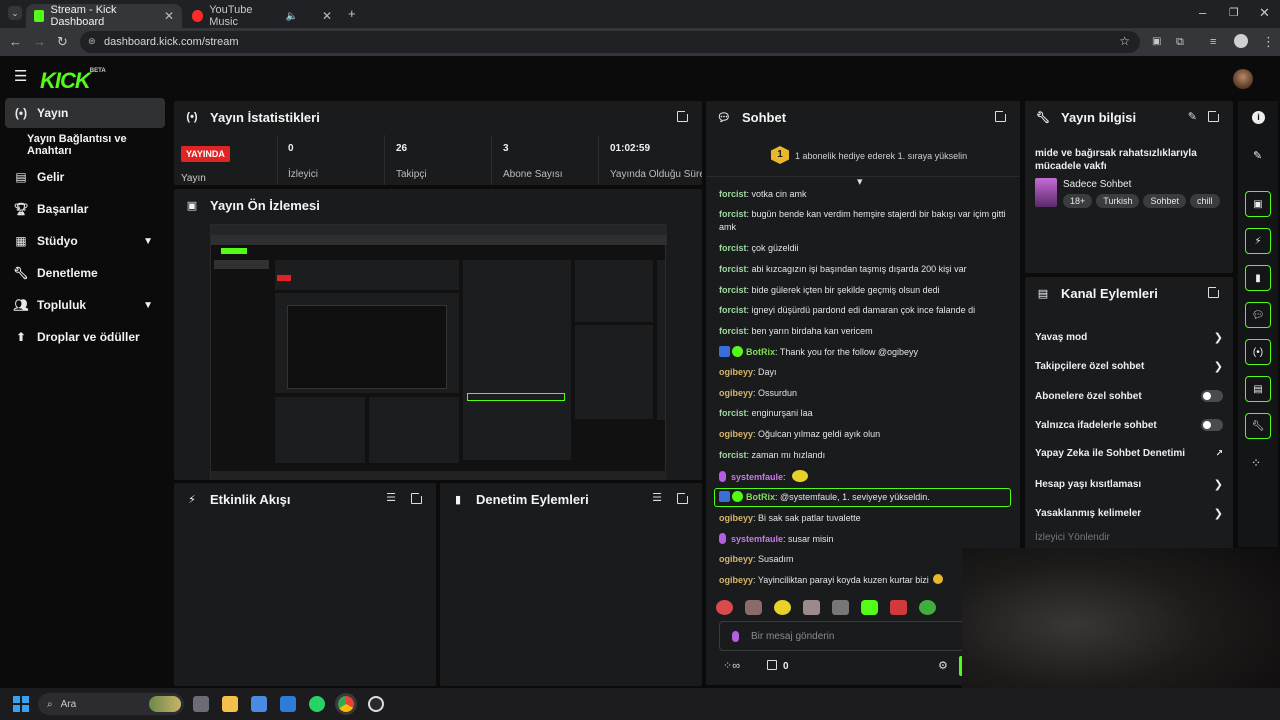 This screenshot has height=720, width=1280. What do you see at coordinates (1256, 463) in the screenshot?
I see `add-widget-icon: ⁘` at bounding box center [1256, 463].